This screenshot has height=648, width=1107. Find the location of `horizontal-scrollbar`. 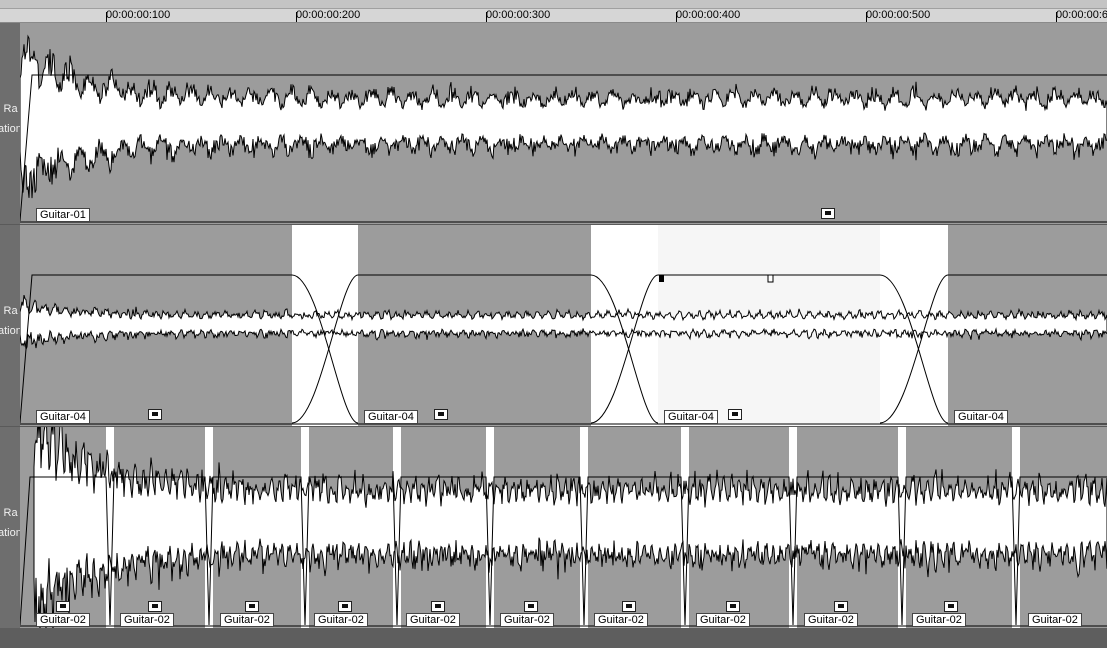

horizontal-scrollbar is located at coordinates (553, 638).